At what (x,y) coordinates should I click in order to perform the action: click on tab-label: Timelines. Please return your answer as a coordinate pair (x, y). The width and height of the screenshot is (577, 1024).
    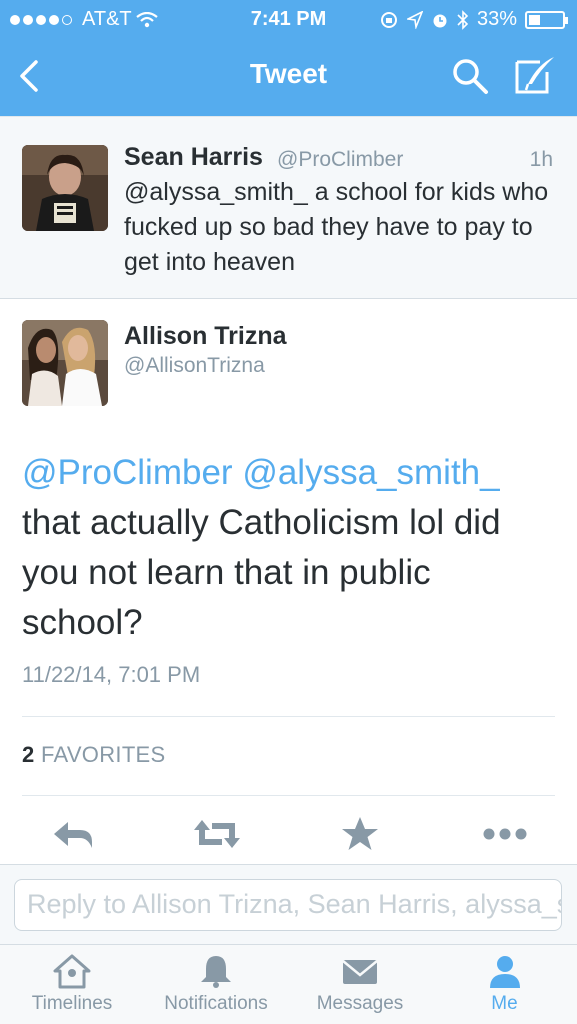
    Looking at the image, I should click on (72, 1003).